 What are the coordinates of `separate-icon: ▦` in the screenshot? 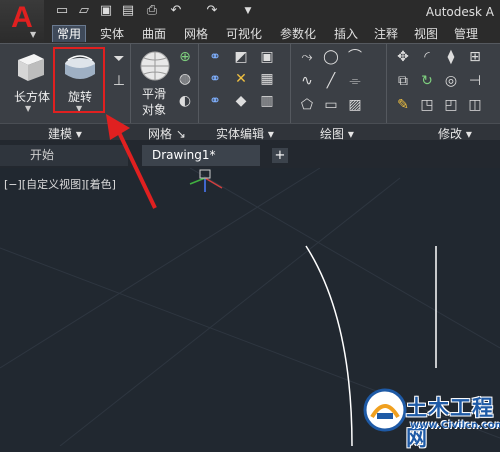 It's located at (267, 79).